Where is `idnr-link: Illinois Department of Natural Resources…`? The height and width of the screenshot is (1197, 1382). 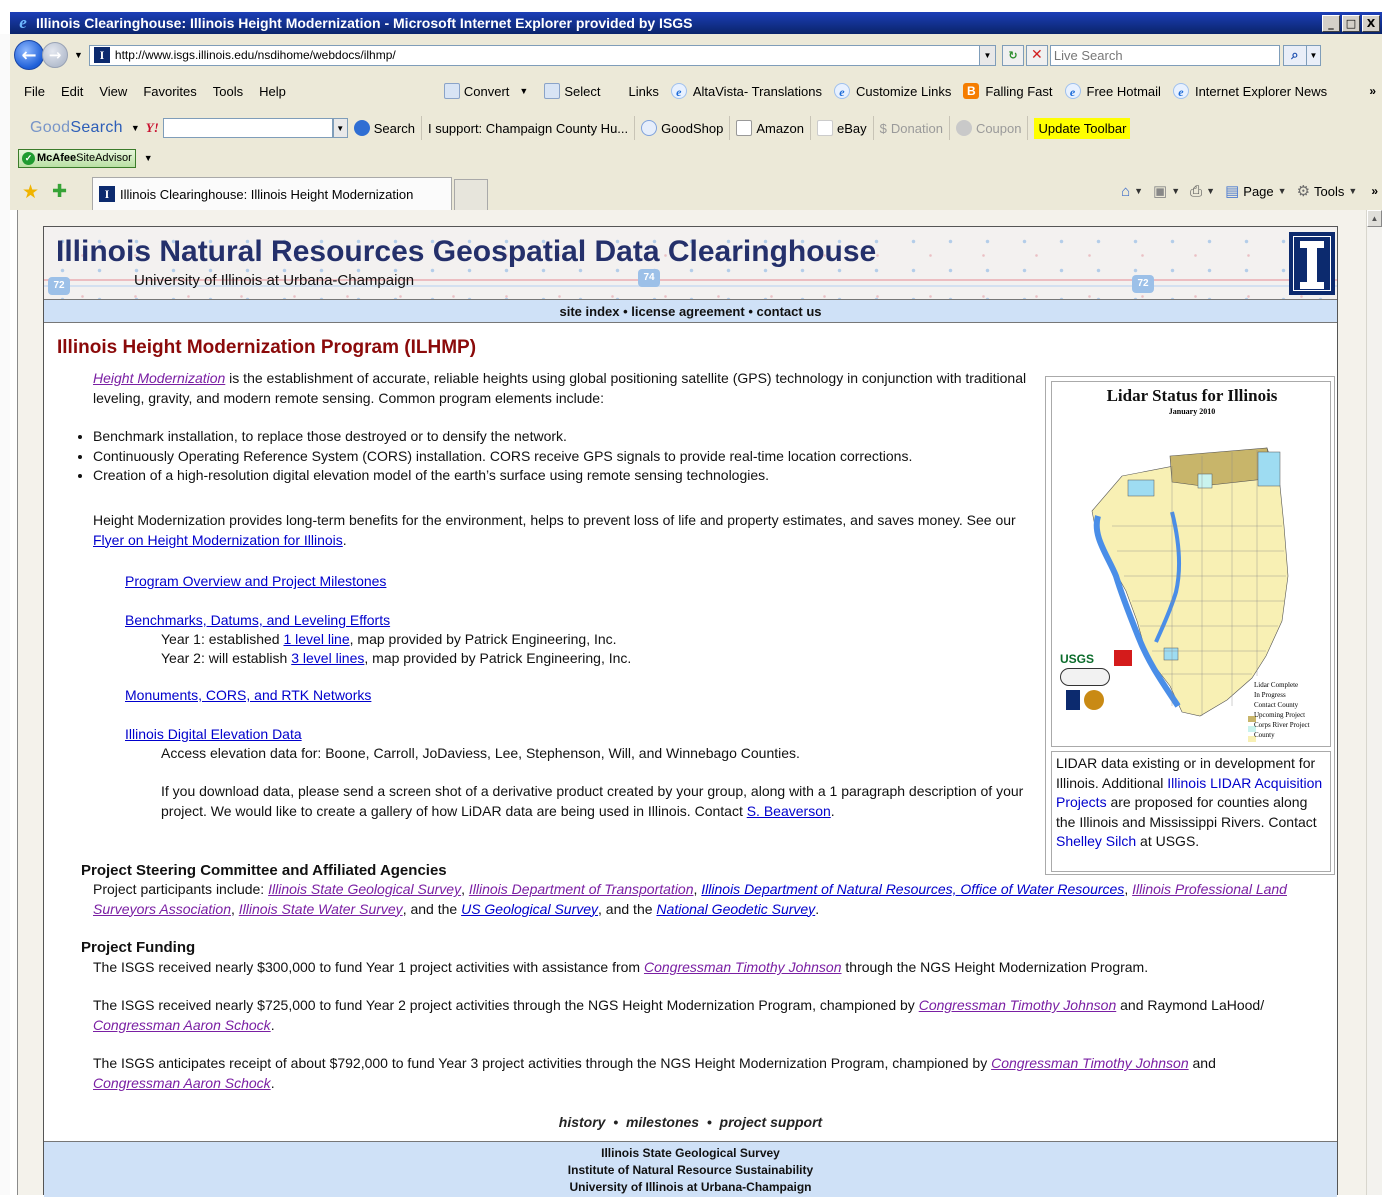 idnr-link: Illinois Department of Natural Resources… is located at coordinates (912, 889).